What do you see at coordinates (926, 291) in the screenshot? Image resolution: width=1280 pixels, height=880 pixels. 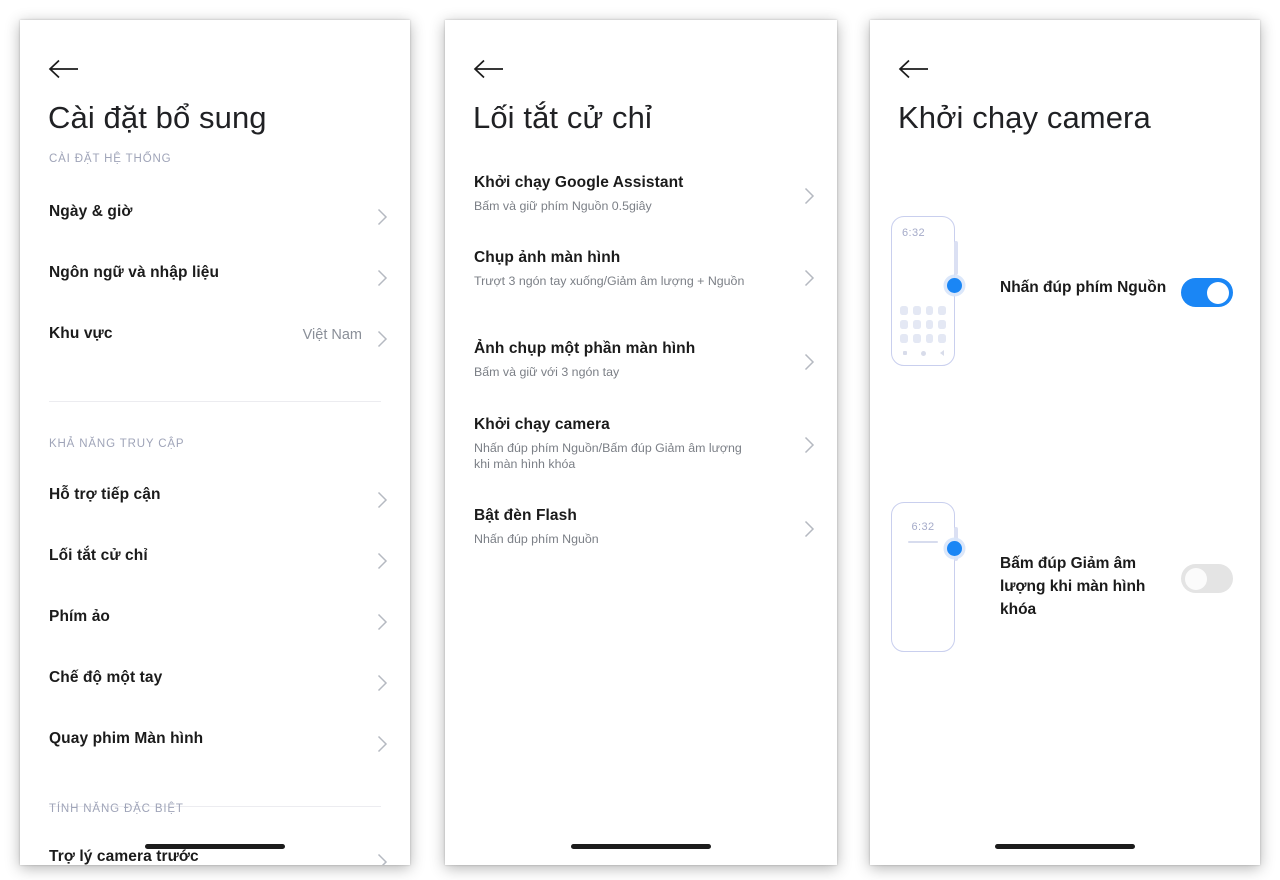 I see `home-screen-phone-icon: 6:32` at bounding box center [926, 291].